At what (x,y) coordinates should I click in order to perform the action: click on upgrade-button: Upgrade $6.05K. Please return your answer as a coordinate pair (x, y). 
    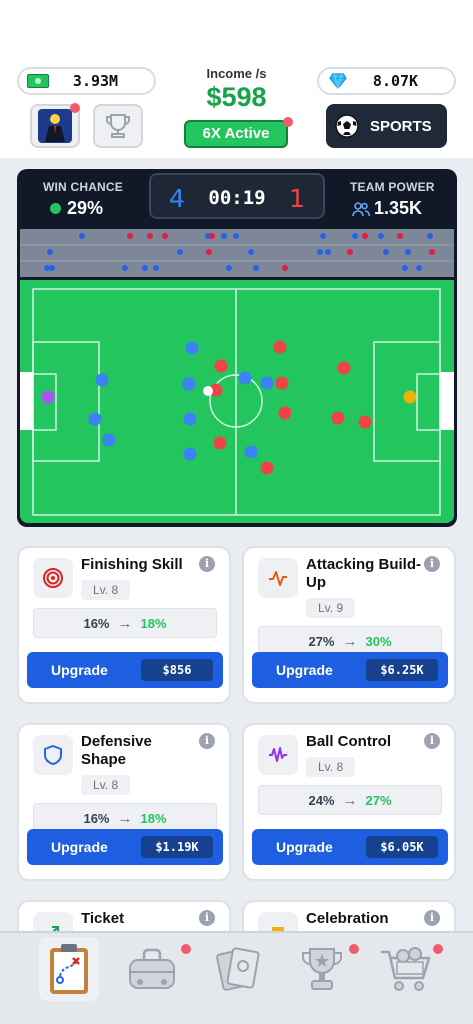
    Looking at the image, I should click on (350, 847).